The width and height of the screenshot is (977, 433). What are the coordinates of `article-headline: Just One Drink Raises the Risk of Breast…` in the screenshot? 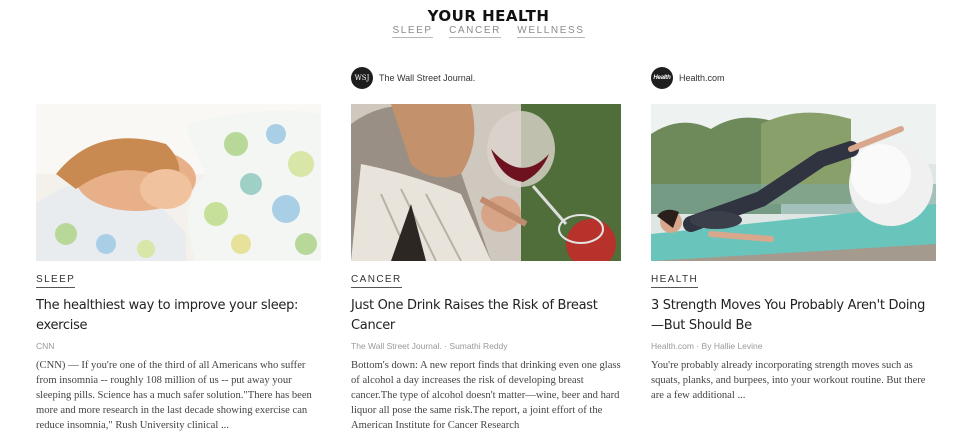 It's located at (491, 316).